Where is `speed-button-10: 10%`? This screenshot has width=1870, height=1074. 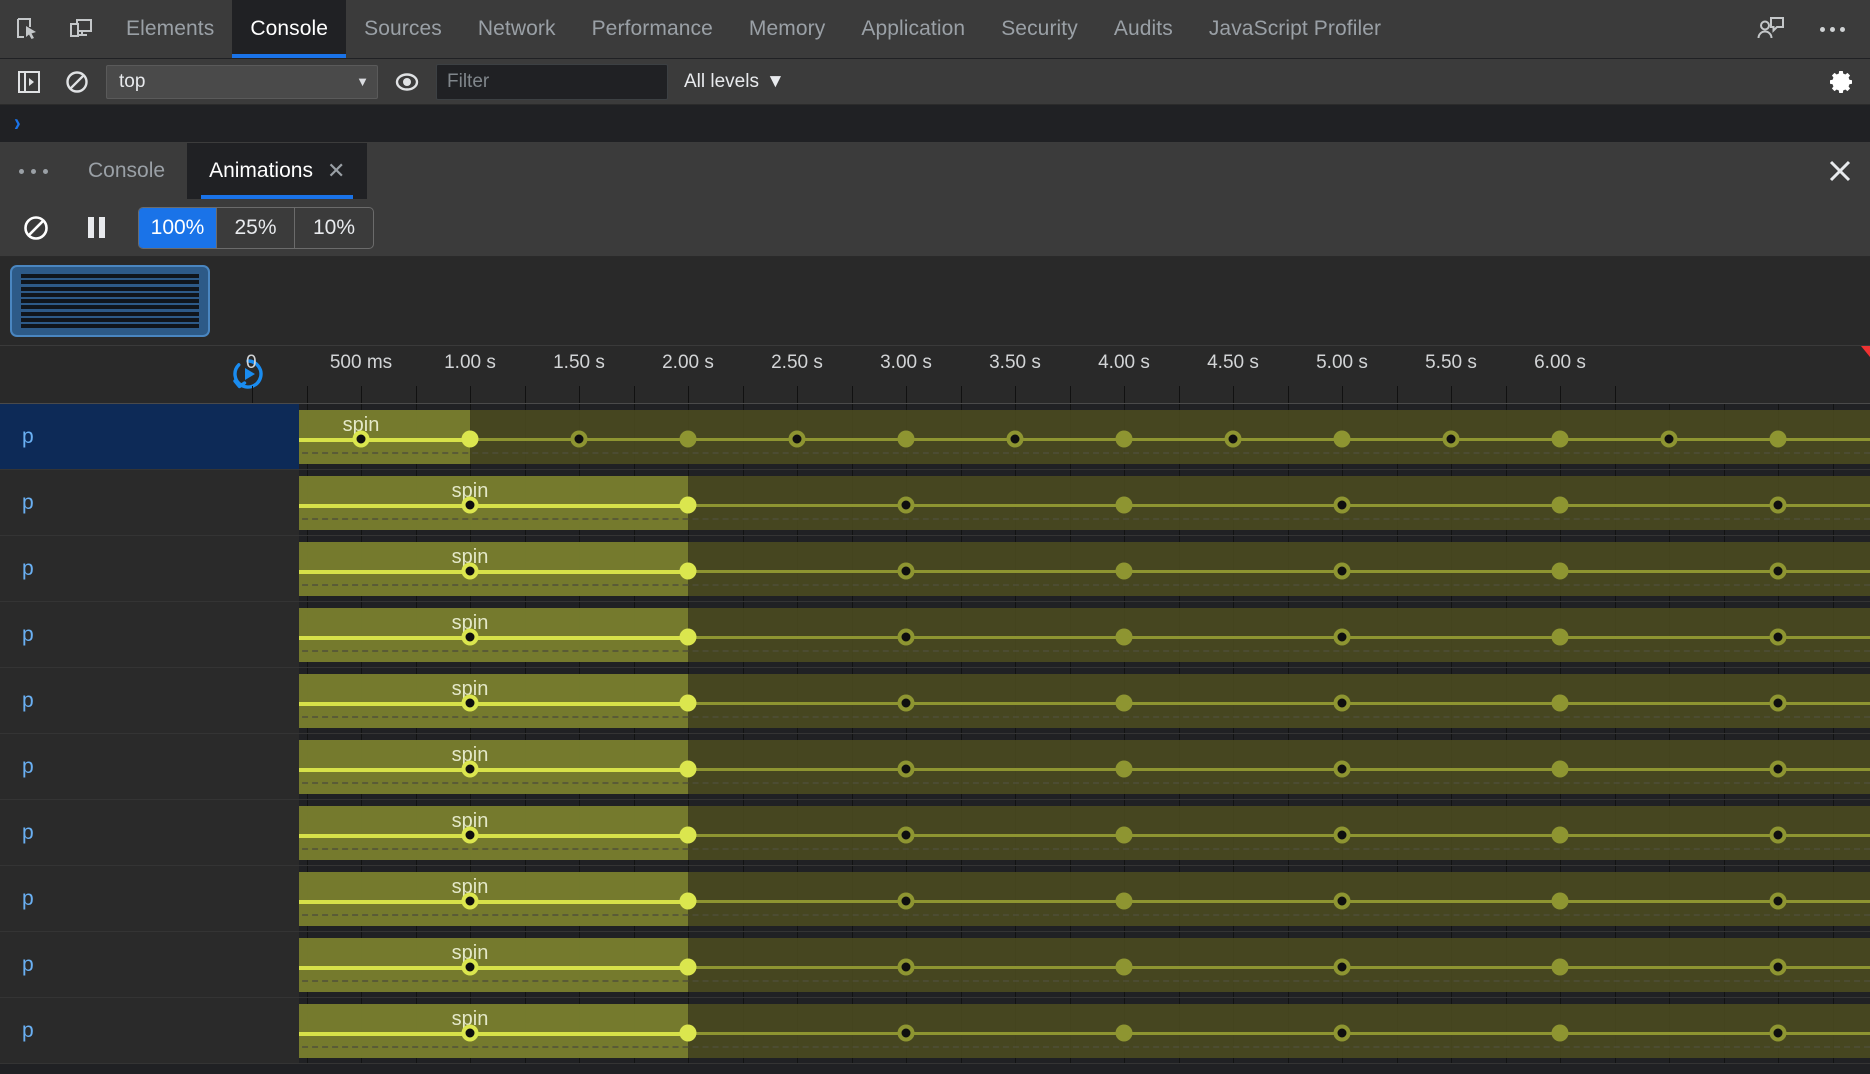
speed-button-10: 10% is located at coordinates (334, 228).